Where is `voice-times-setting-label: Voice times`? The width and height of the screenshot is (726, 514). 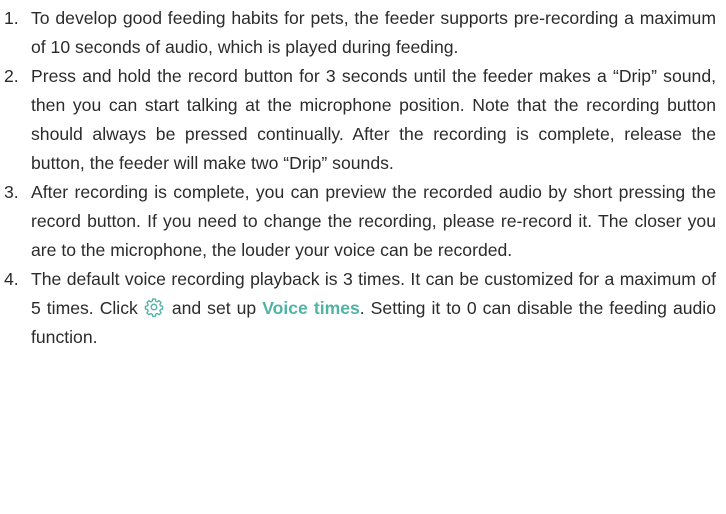
voice-times-setting-label: Voice times is located at coordinates (311, 308).